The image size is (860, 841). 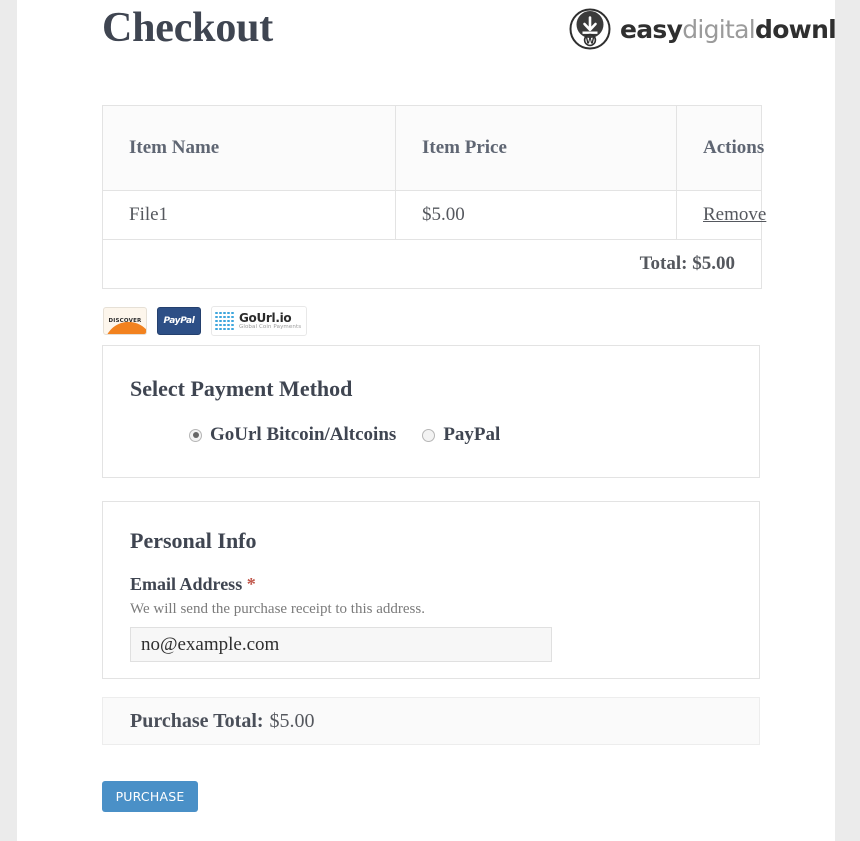 I want to click on page-header: Checkout W easydigitaldownload, so click(x=426, y=36).